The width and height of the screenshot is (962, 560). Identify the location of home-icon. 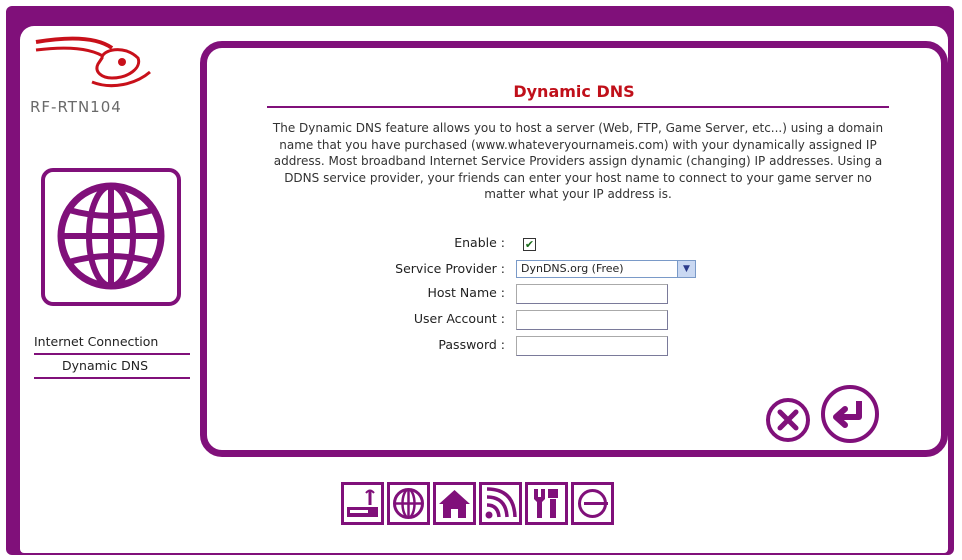
(454, 504).